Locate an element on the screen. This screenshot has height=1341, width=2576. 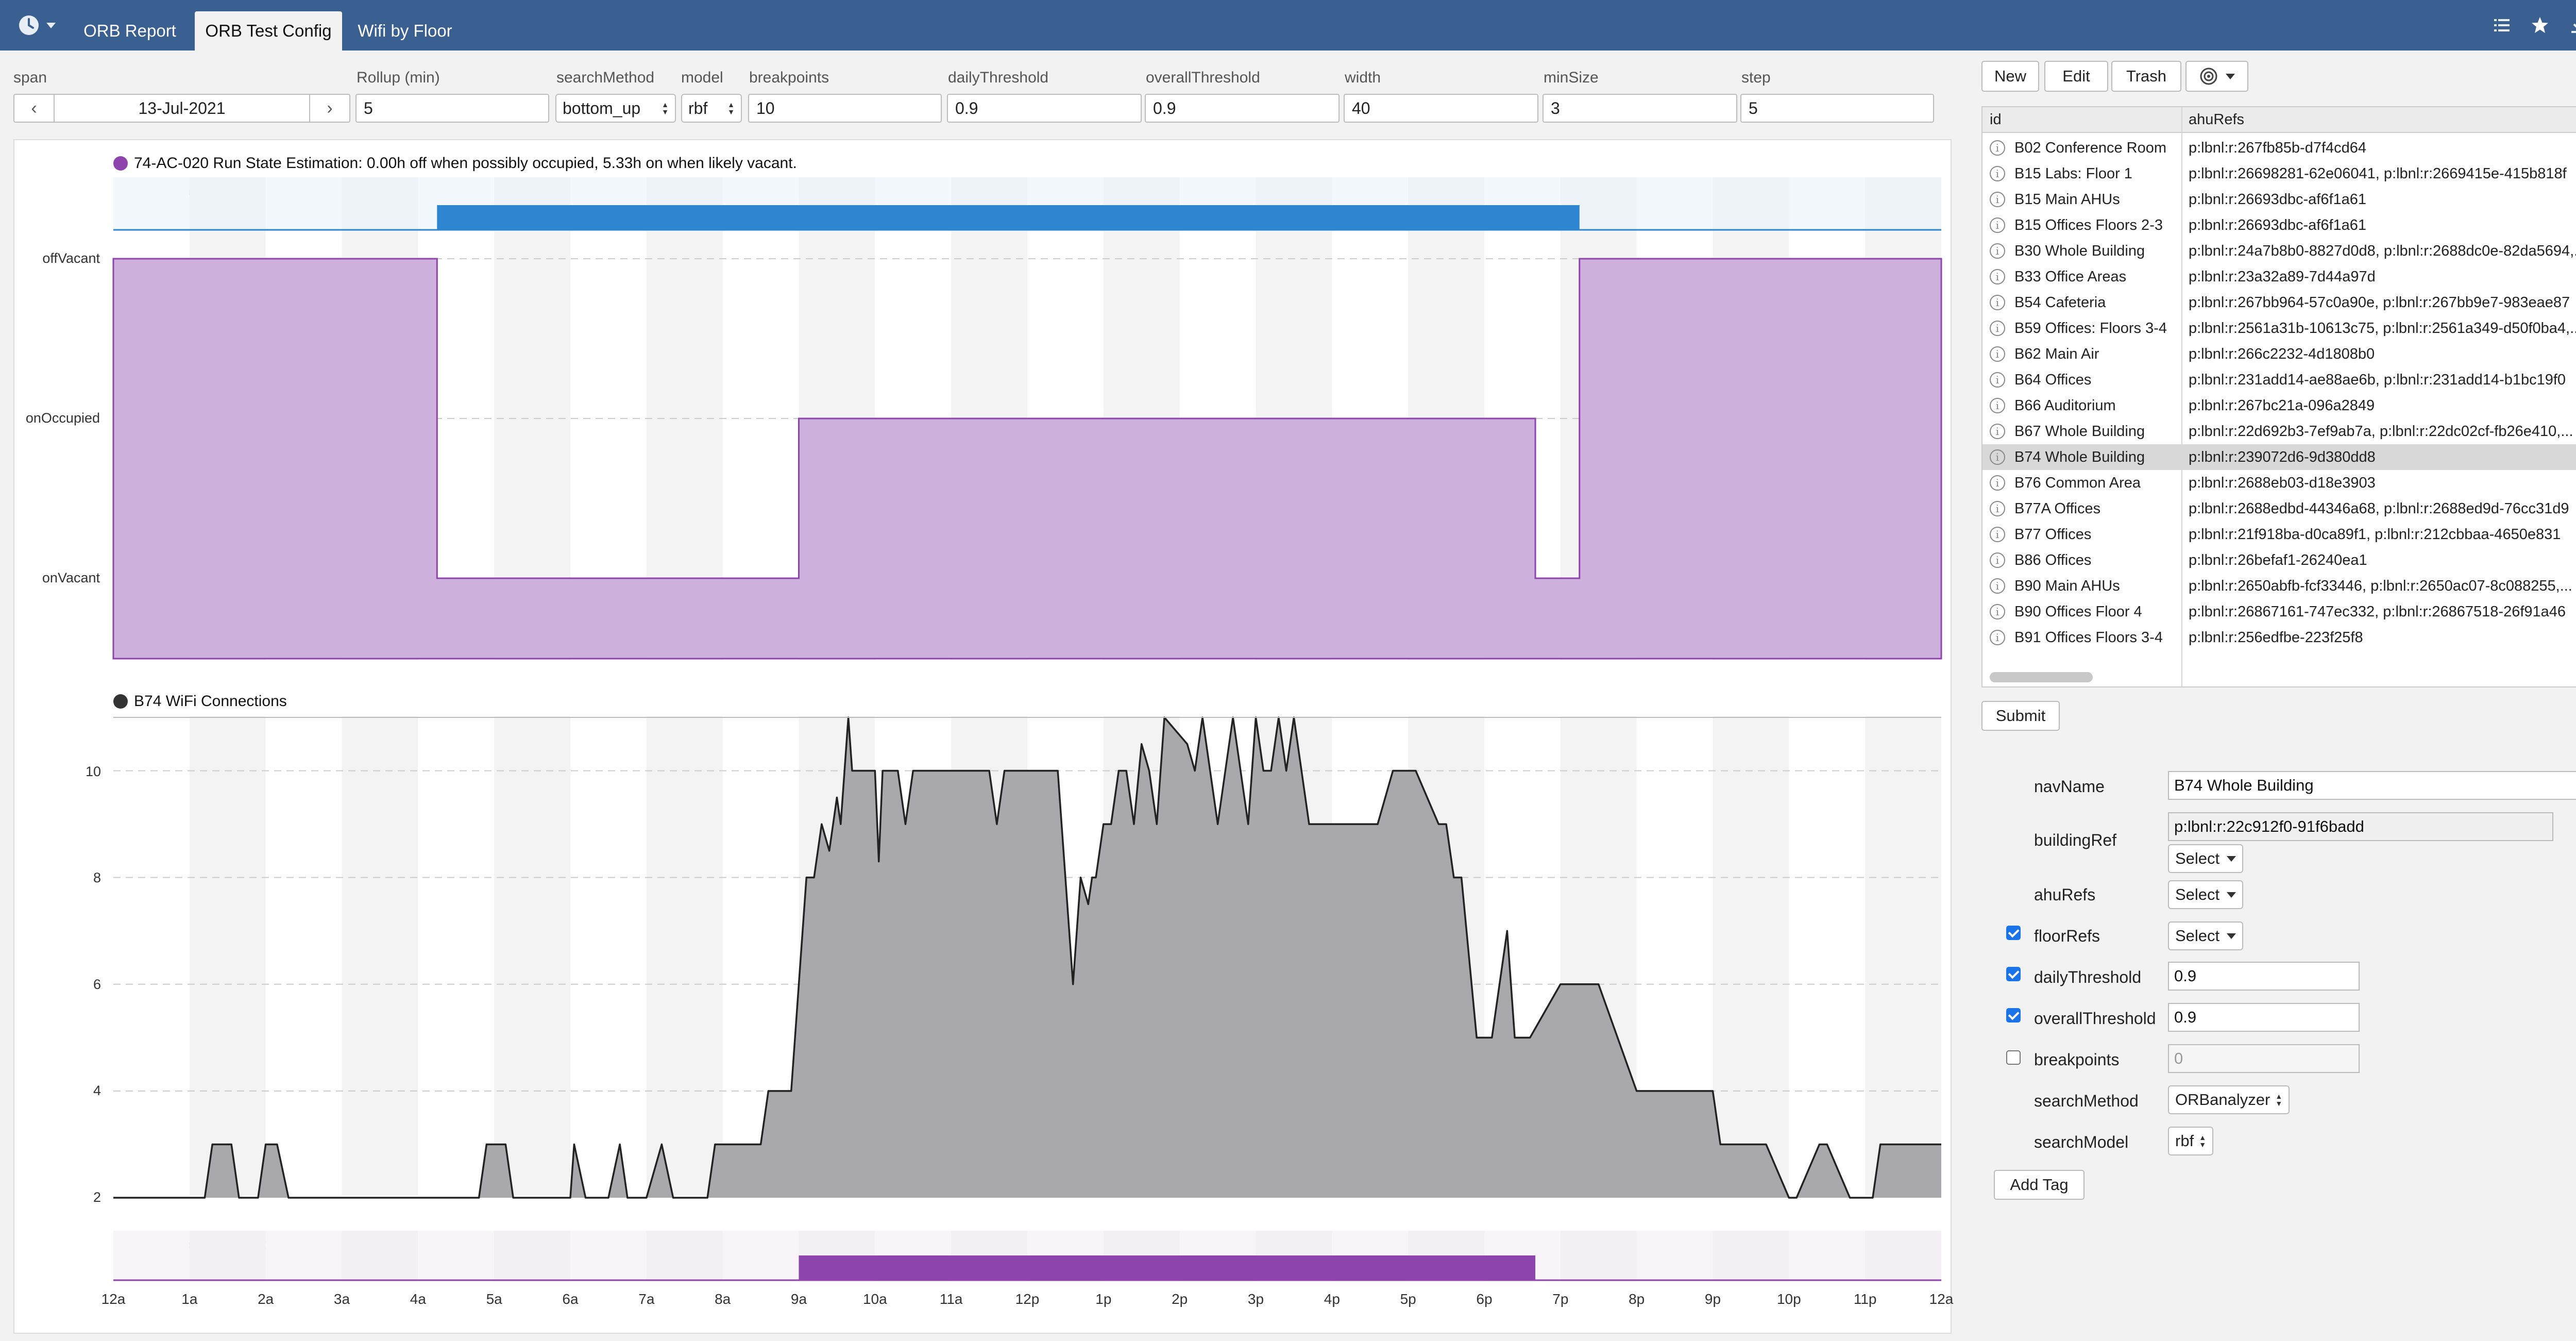
ahurefs-select: Select is located at coordinates (2206, 895).